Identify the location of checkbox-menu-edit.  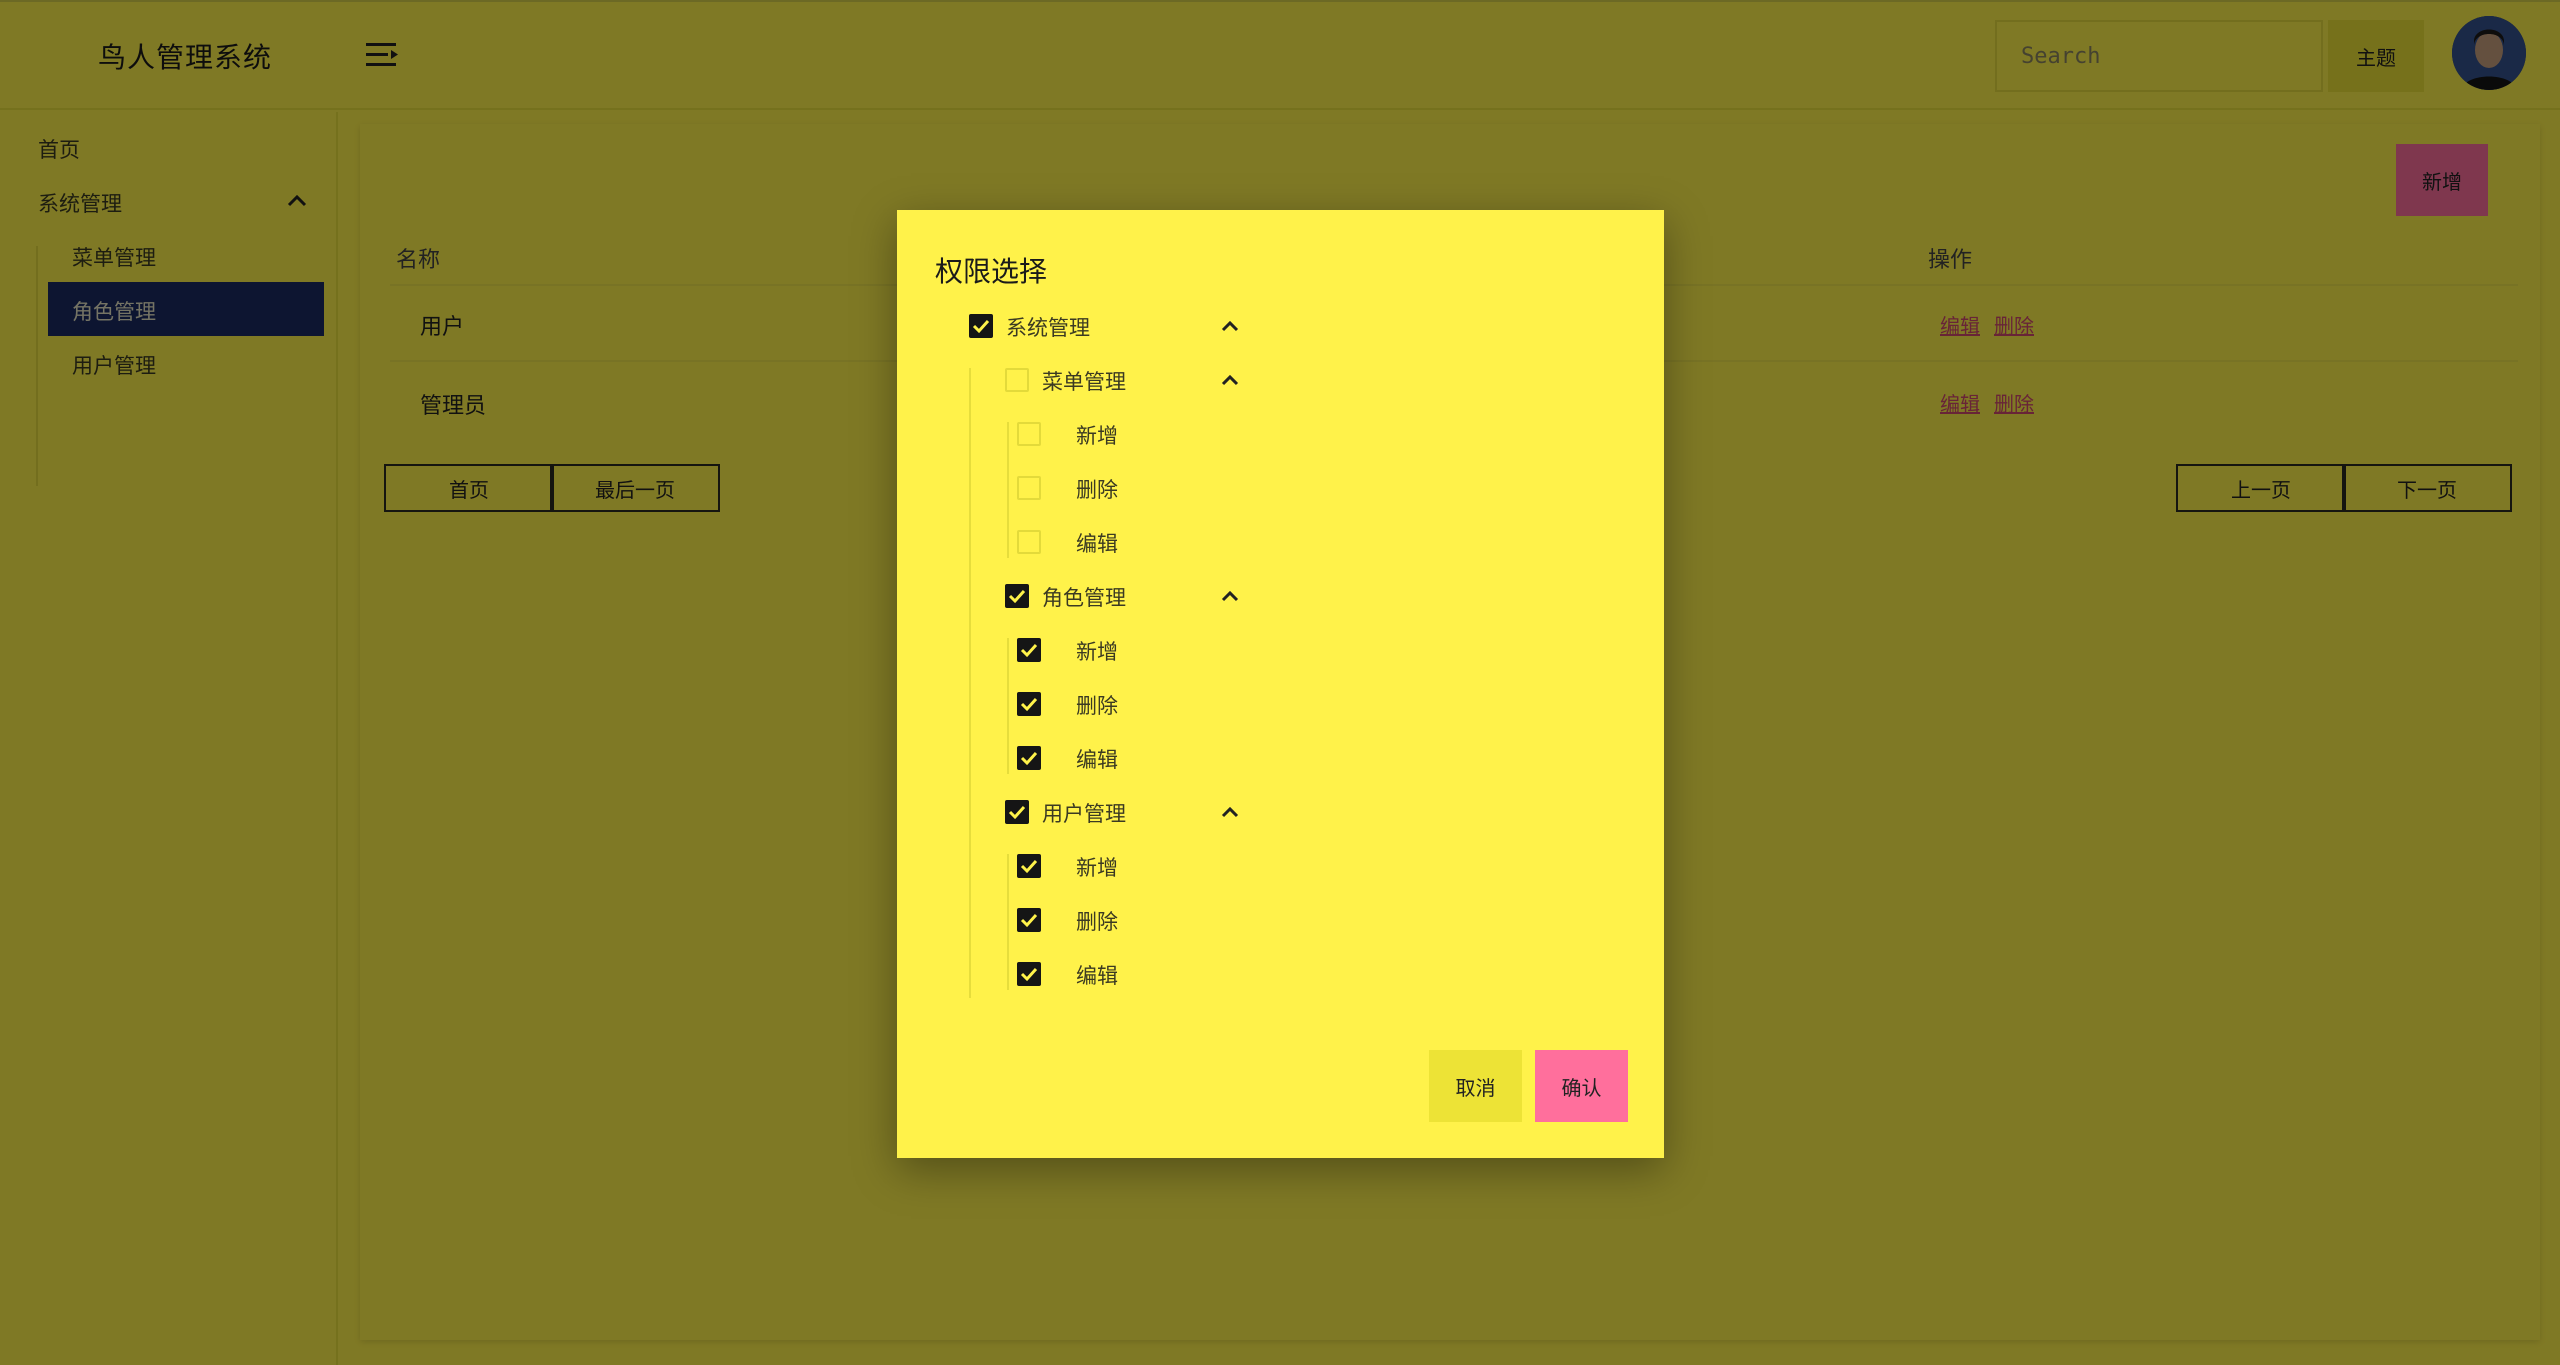
(1029, 542).